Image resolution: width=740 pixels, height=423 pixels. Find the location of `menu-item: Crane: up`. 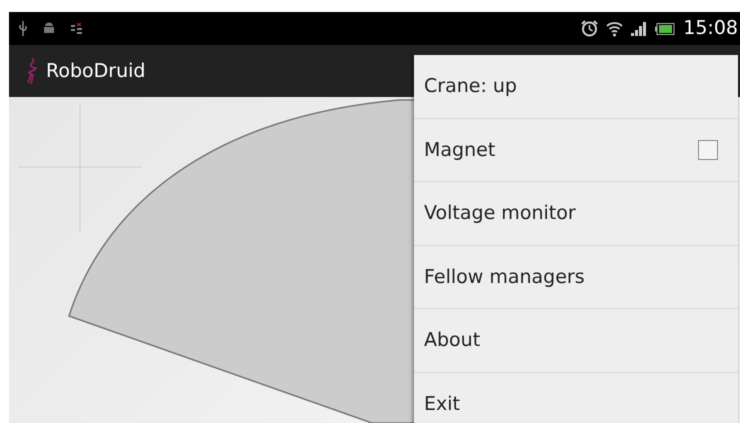

menu-item: Crane: up is located at coordinates (576, 86).